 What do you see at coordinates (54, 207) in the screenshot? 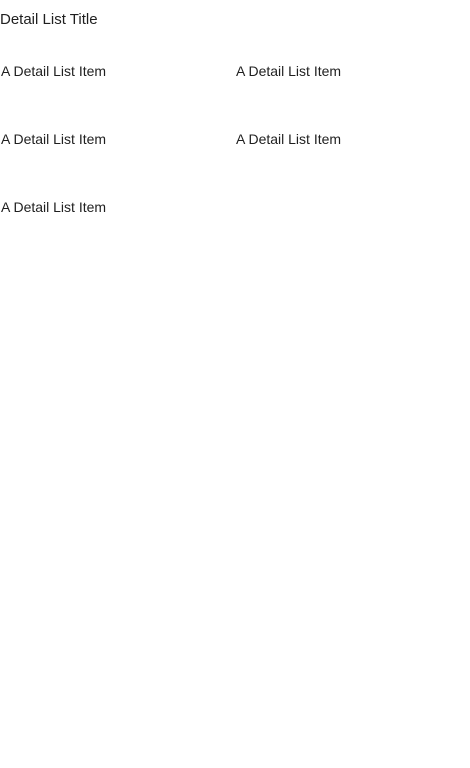
I see `detail-list-item-5: A Detail List Item` at bounding box center [54, 207].